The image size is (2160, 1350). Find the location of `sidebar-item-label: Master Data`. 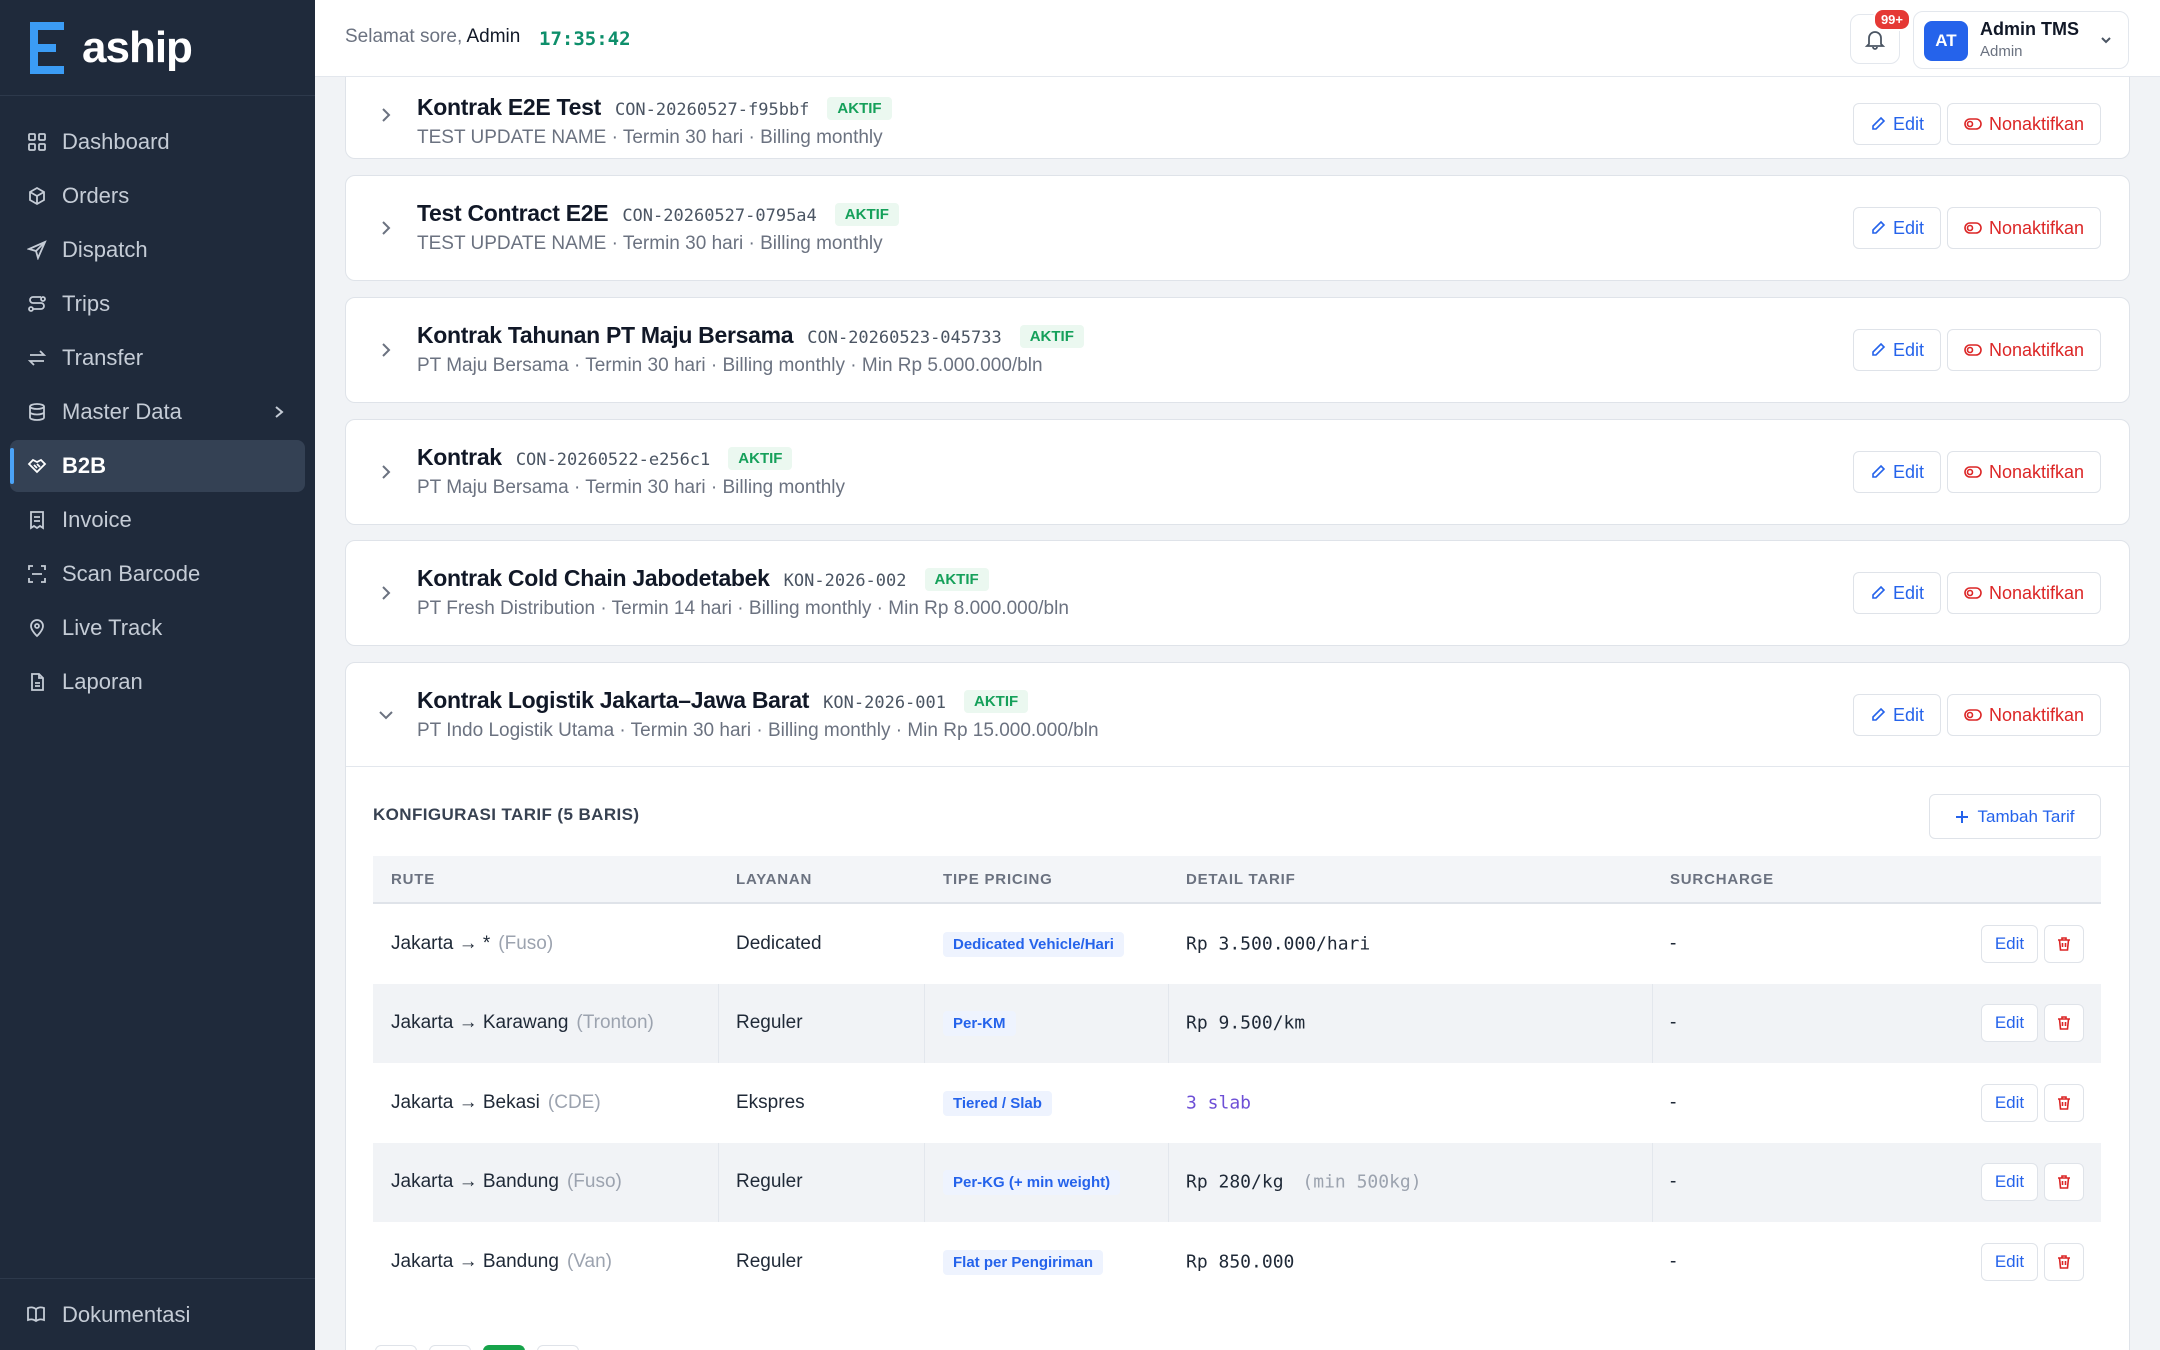

sidebar-item-label: Master Data is located at coordinates (122, 411).